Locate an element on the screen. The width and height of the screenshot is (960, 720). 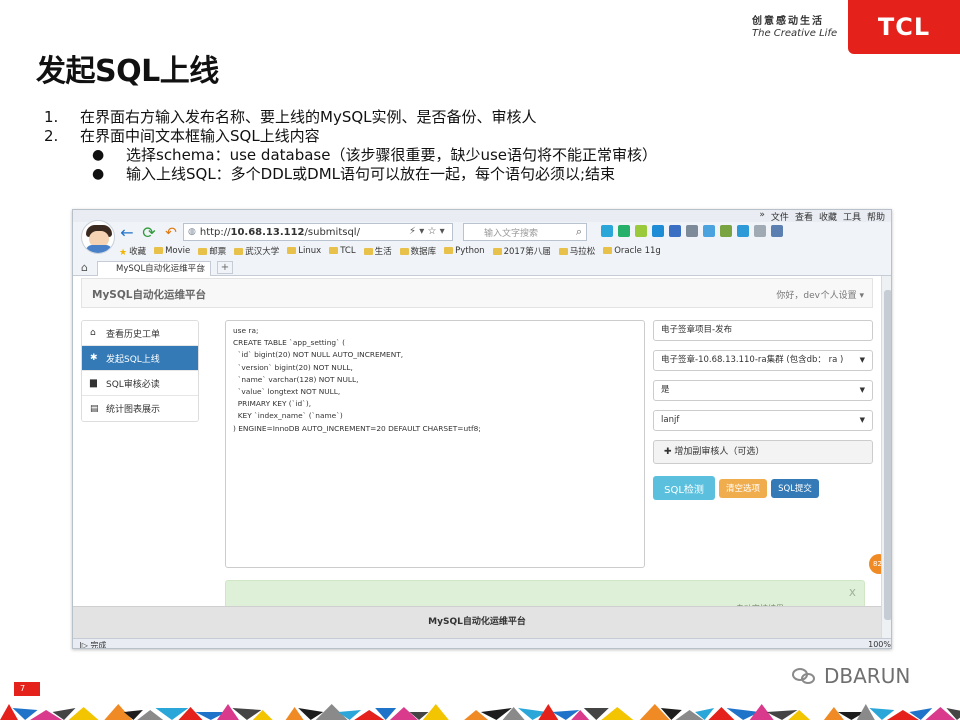
scrollbar-thumb is located at coordinates (887, 455).